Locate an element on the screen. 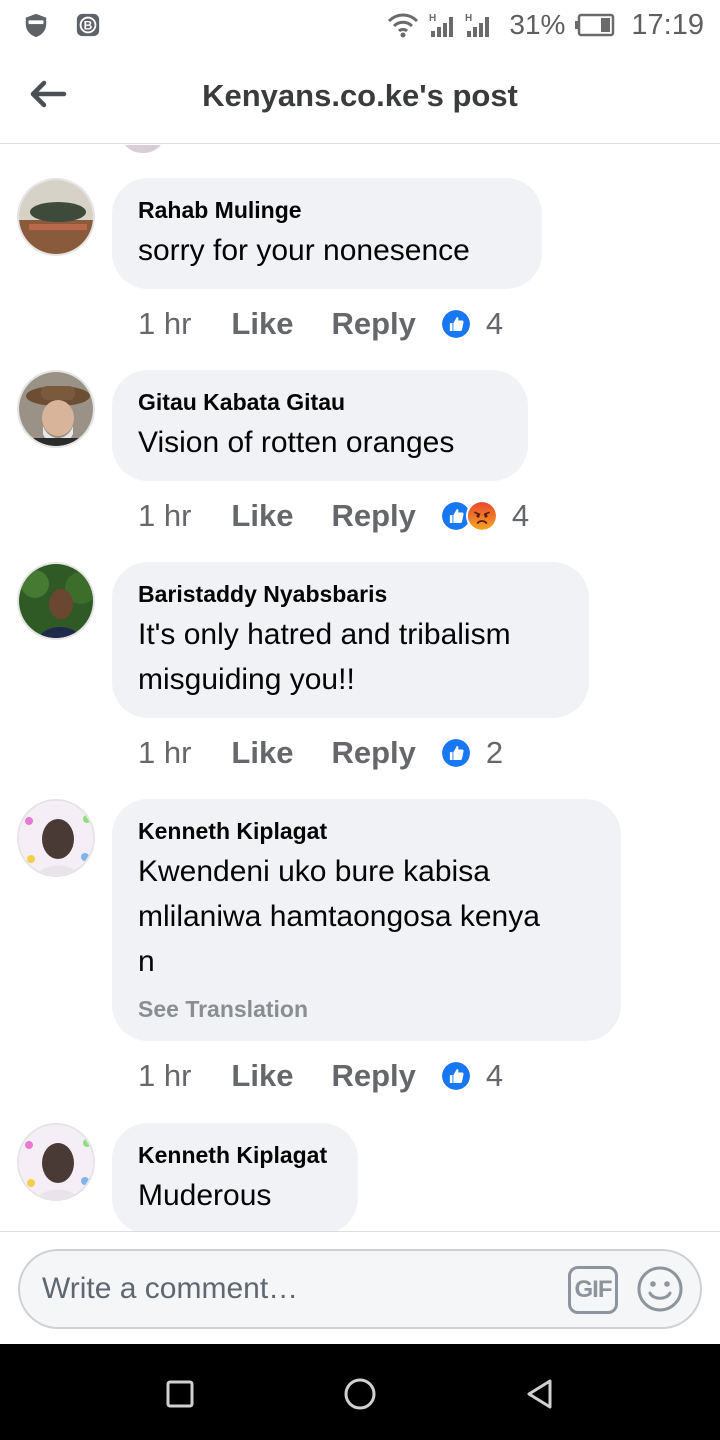 The width and height of the screenshot is (720, 1440). battery-icon is located at coordinates (595, 25).